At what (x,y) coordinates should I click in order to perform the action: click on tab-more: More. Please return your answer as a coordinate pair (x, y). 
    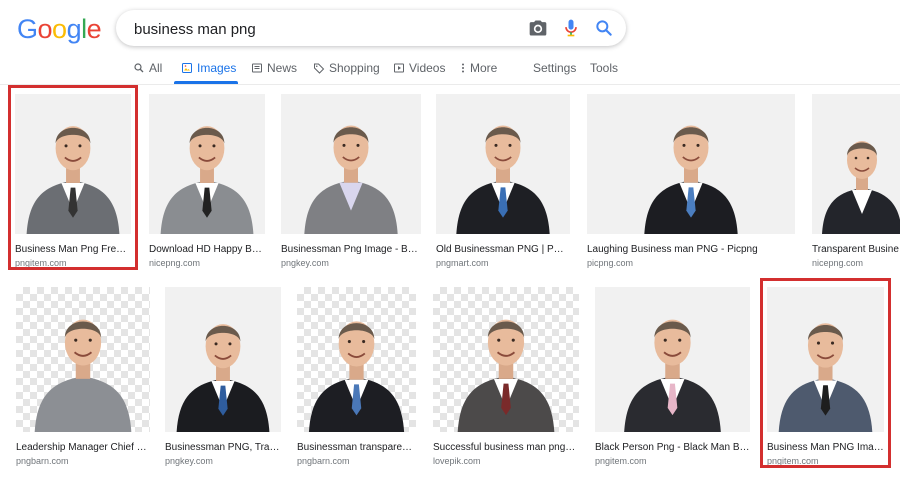
    Looking at the image, I should click on (478, 68).